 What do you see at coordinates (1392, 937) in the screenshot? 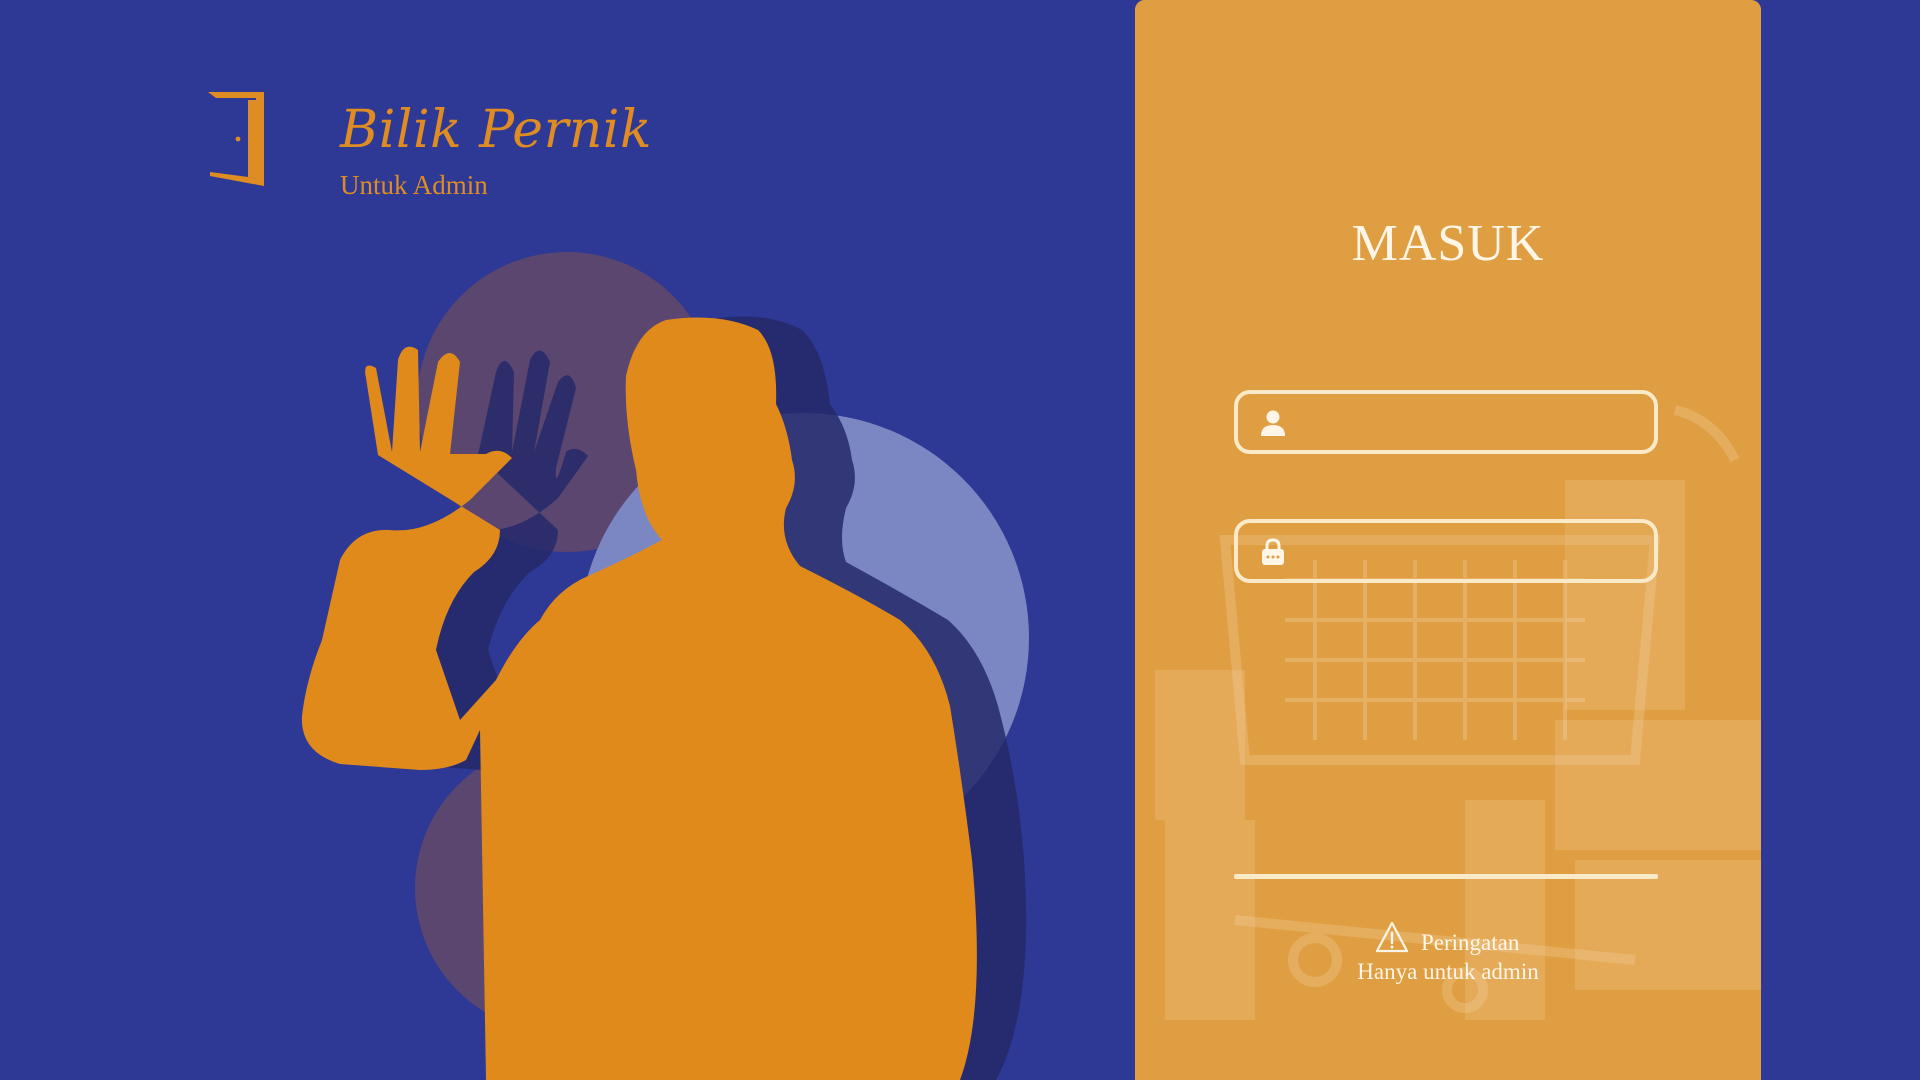
I see `warning-icon` at bounding box center [1392, 937].